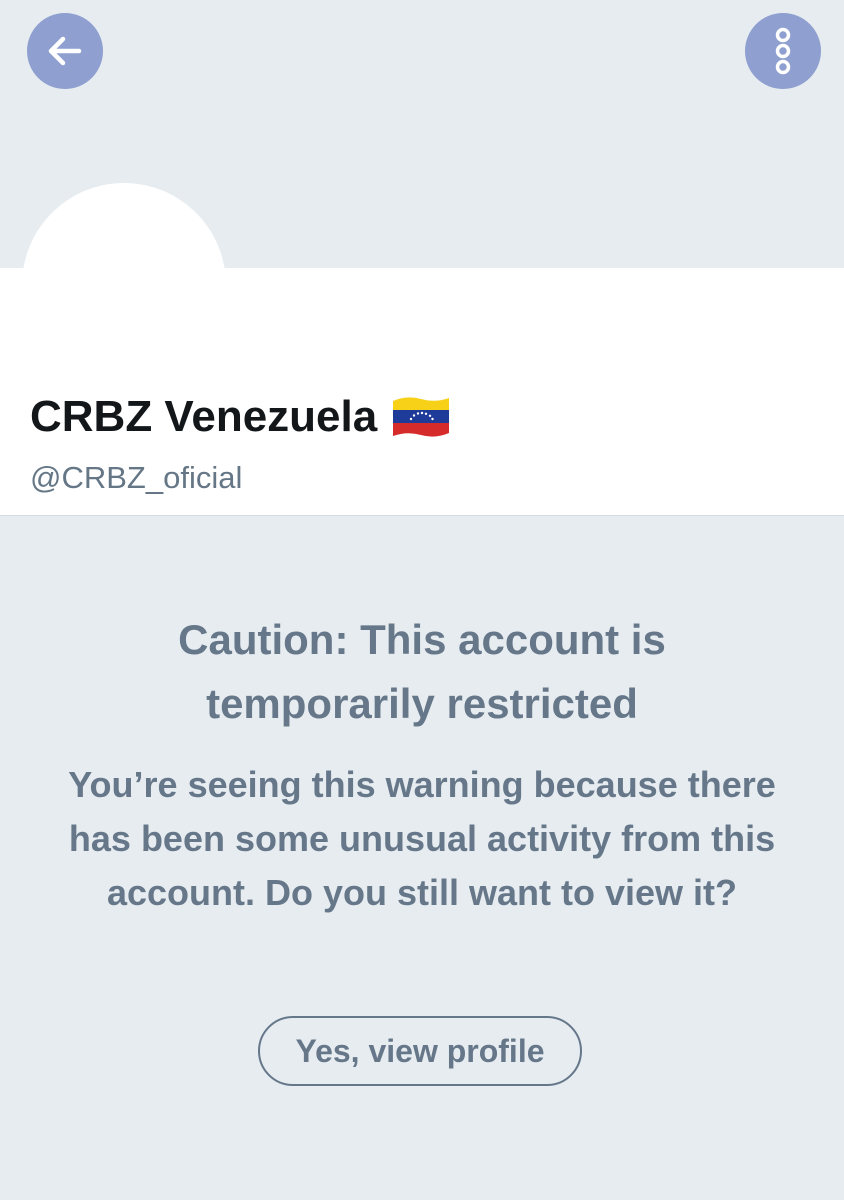 This screenshot has height=1200, width=844. I want to click on back-button, so click(65, 51).